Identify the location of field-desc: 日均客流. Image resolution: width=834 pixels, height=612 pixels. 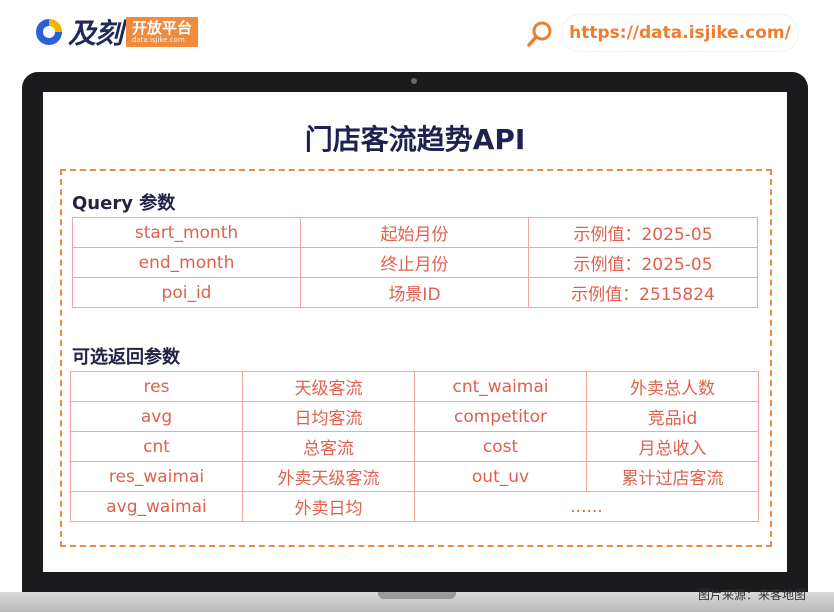
(328, 416).